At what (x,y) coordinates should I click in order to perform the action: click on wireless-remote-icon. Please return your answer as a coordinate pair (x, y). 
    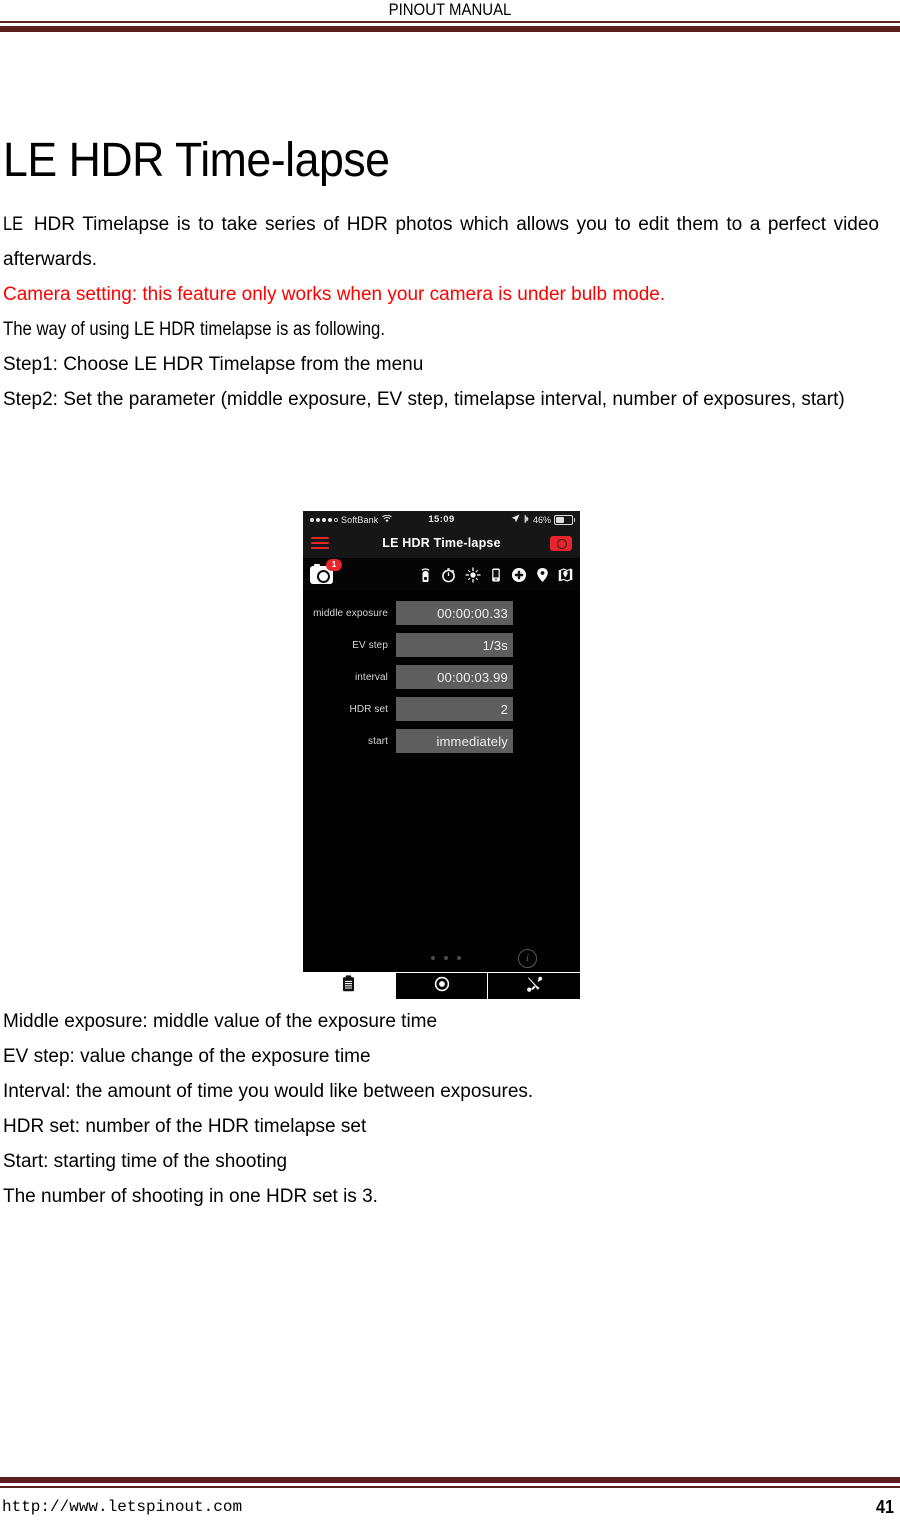
    Looking at the image, I should click on (425, 575).